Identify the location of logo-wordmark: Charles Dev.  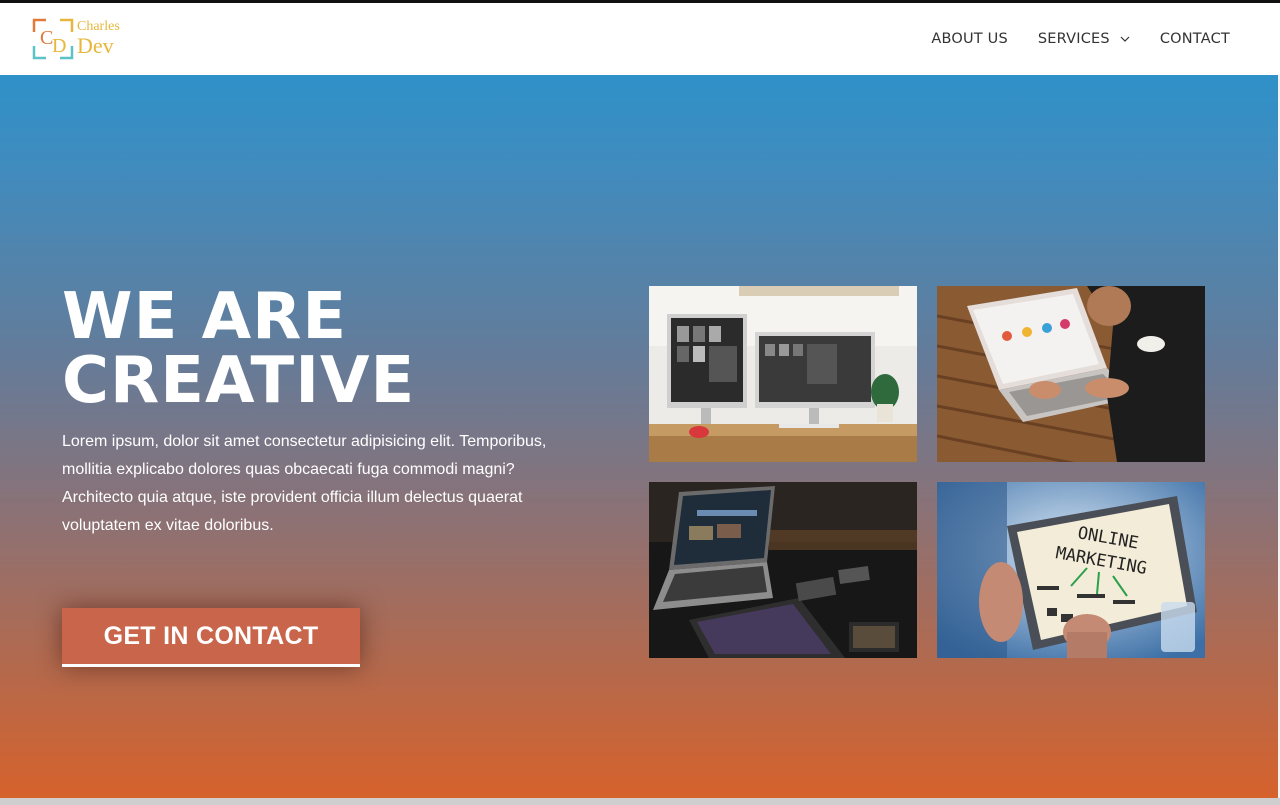
(98, 38).